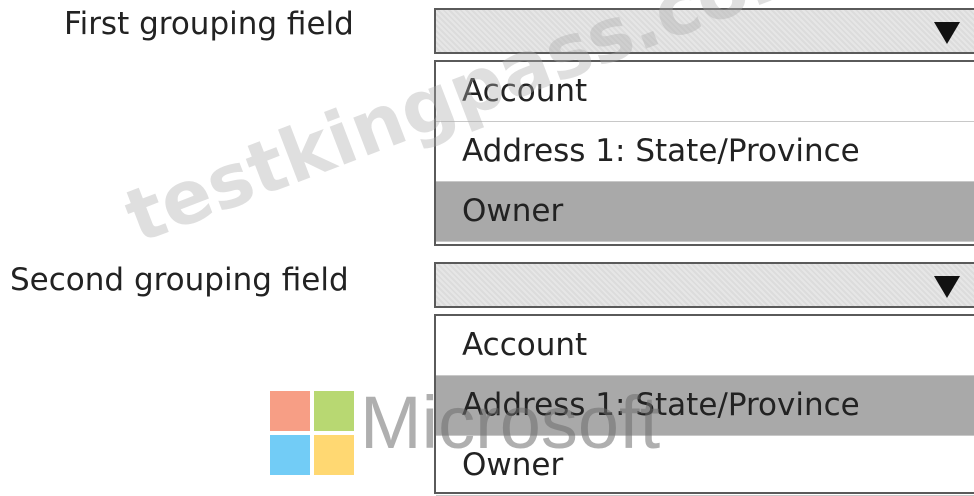 This screenshot has height=496, width=974. Describe the element at coordinates (334, 455) in the screenshot. I see `logo-yellow-square` at that location.